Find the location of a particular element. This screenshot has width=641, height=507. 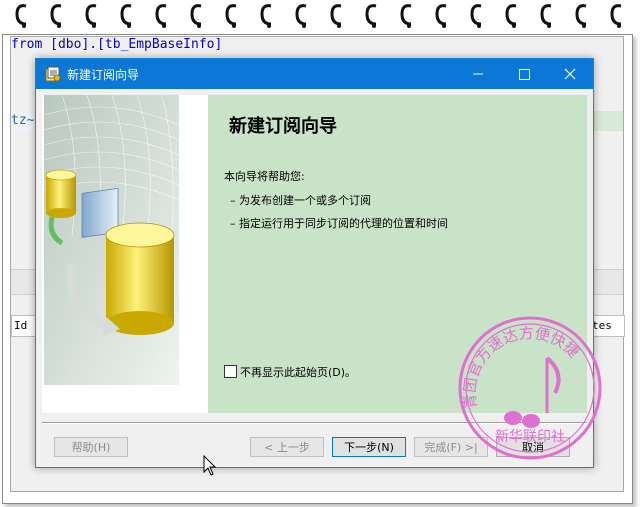

code-line-from: from [dbo].[tb_EmpBaseInfo] is located at coordinates (117, 44).